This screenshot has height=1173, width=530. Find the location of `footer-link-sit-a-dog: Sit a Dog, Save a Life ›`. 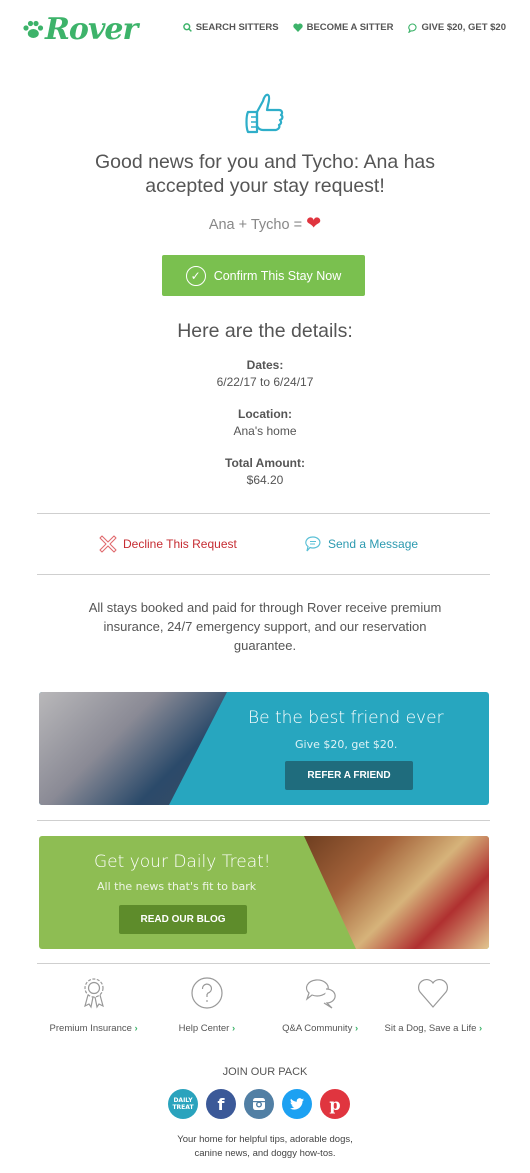

footer-link-sit-a-dog: Sit a Dog, Save a Life › is located at coordinates (433, 1005).